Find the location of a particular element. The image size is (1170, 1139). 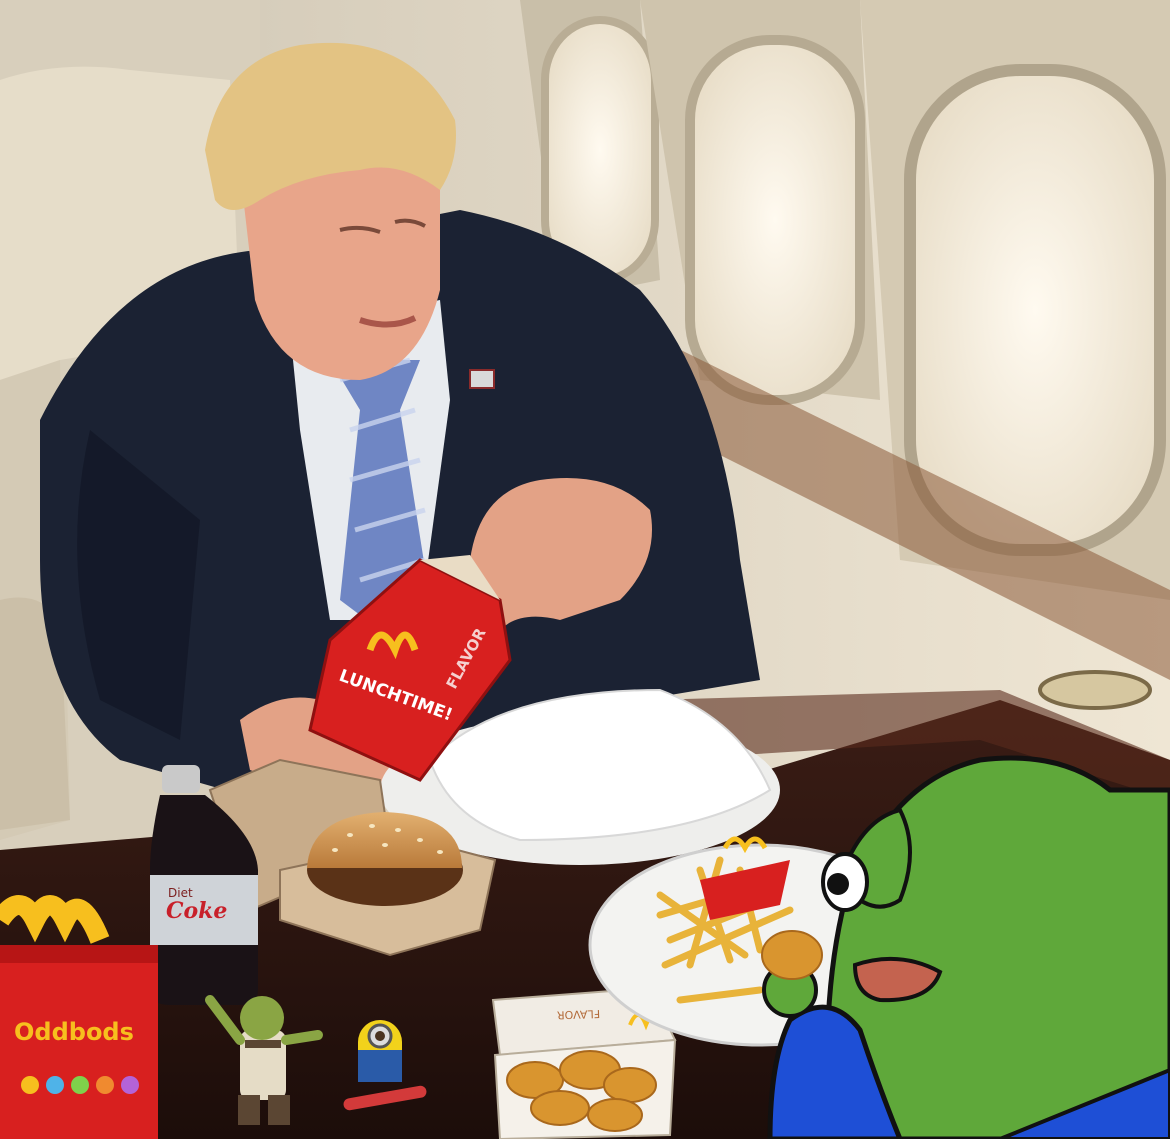

bottle-label: Coke is located at coordinates (196, 911).